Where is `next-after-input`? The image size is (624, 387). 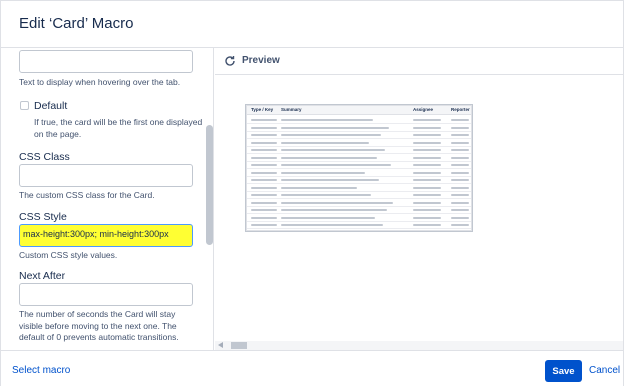
next-after-input is located at coordinates (106, 294).